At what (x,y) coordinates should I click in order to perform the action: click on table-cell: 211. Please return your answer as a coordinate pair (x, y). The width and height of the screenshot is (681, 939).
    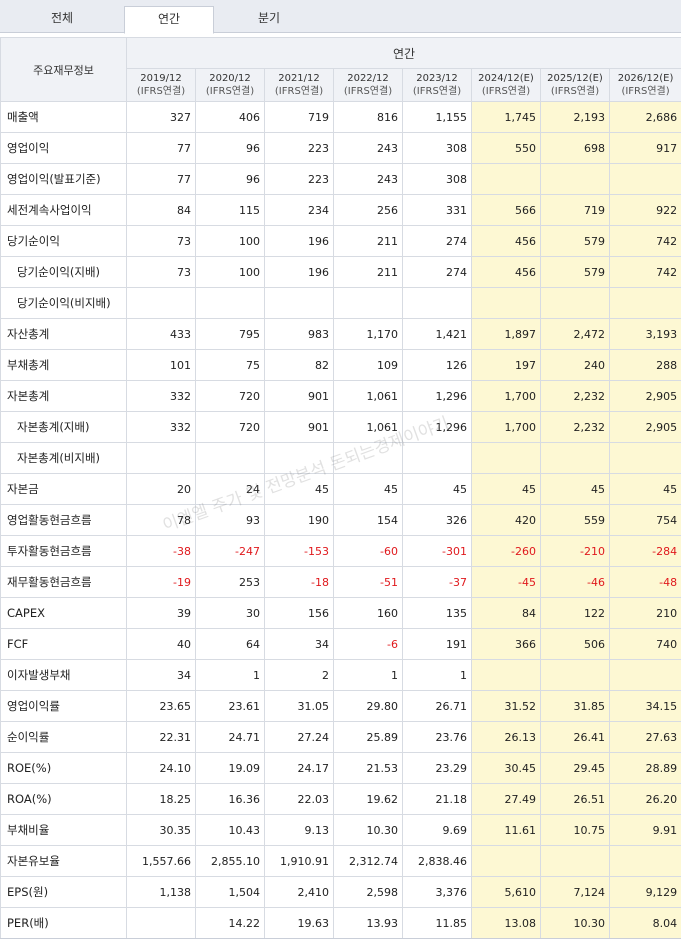
    Looking at the image, I should click on (368, 272).